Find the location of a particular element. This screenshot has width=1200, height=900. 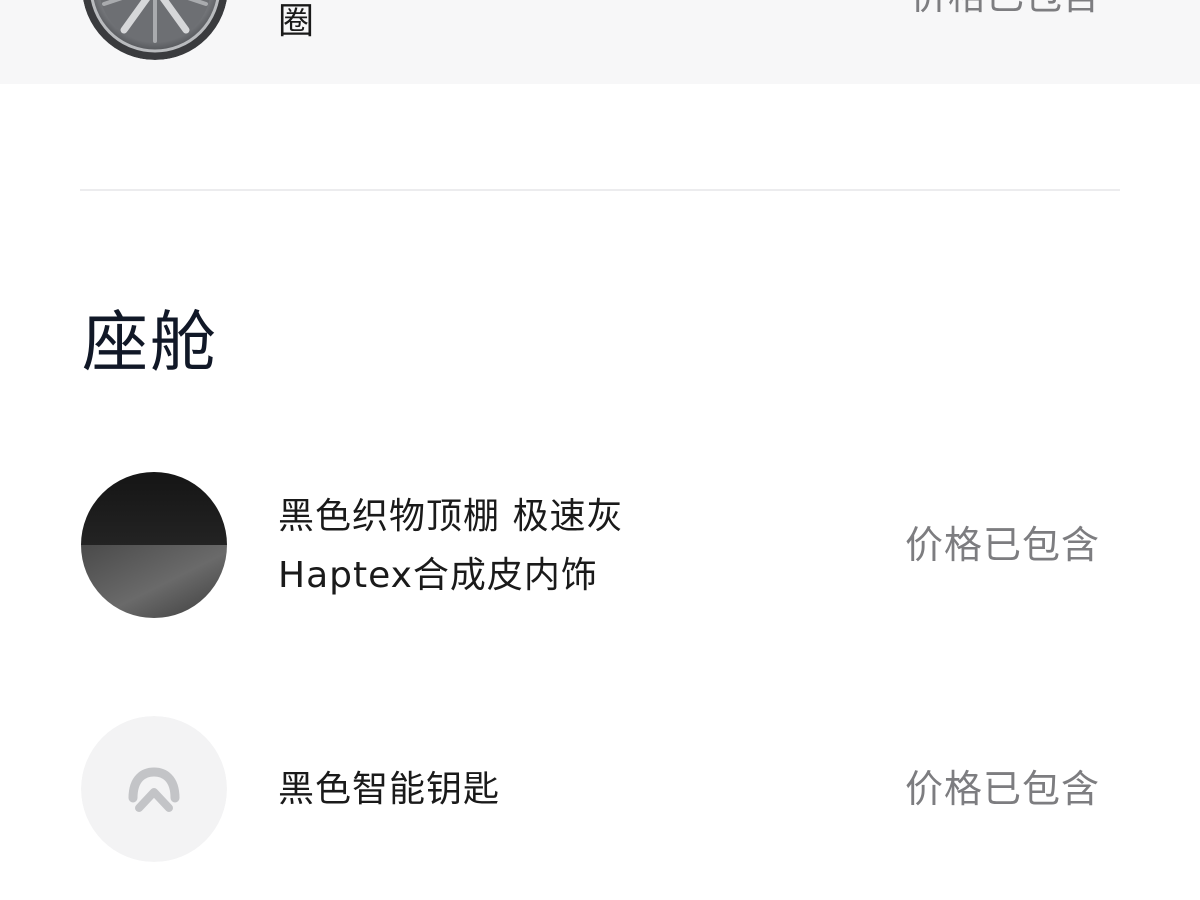

alloy-wheel-icon is located at coordinates (155, 30).